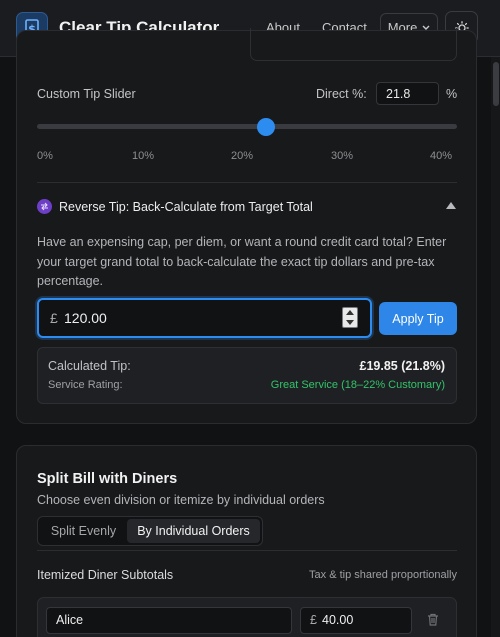 The image size is (500, 637). Describe the element at coordinates (105, 575) in the screenshot. I see `itemized-heading: Itemized Diner Subtotals` at that location.